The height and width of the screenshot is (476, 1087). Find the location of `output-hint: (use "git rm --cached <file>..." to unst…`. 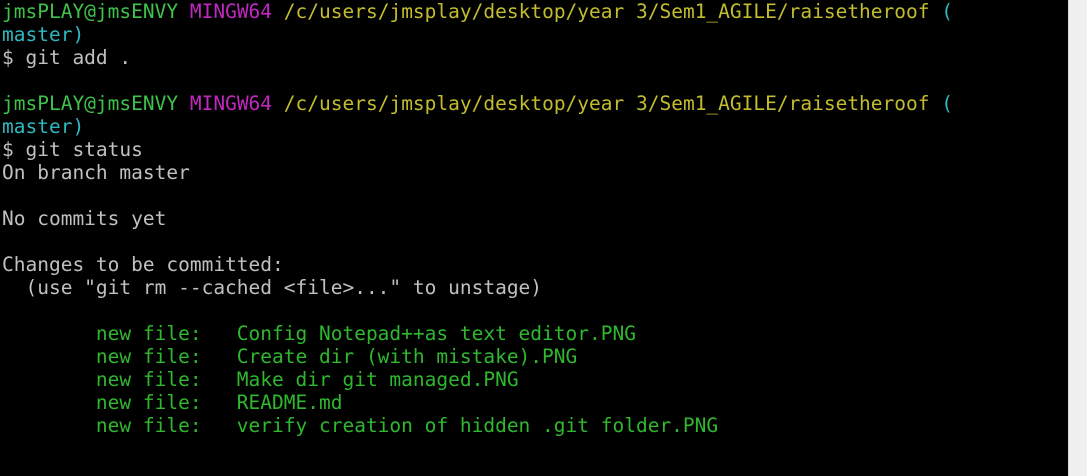

output-hint: (use "git rm --cached <file>..." to unst… is located at coordinates (272, 287).